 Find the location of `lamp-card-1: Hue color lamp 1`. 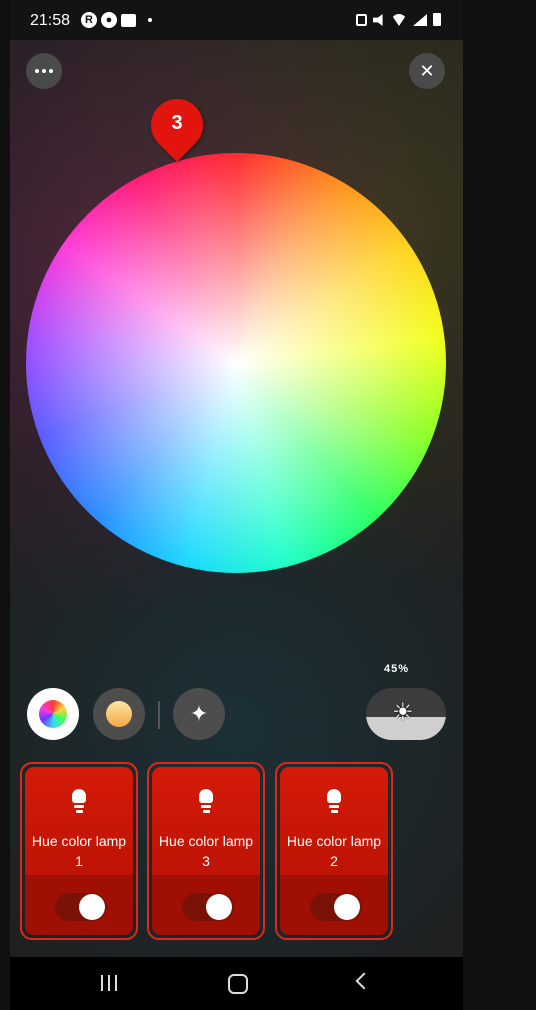

lamp-card-1: Hue color lamp 1 is located at coordinates (79, 851).